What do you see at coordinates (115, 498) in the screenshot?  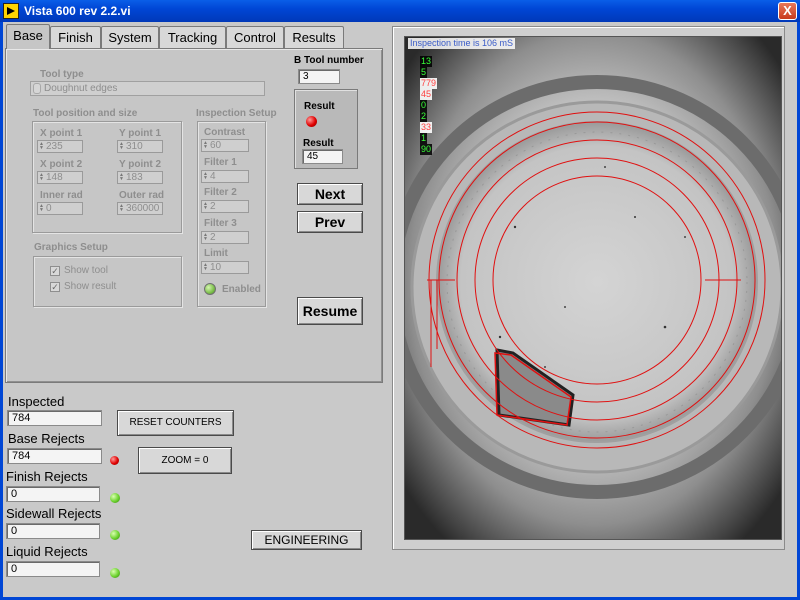 I see `finish-rejects-led` at bounding box center [115, 498].